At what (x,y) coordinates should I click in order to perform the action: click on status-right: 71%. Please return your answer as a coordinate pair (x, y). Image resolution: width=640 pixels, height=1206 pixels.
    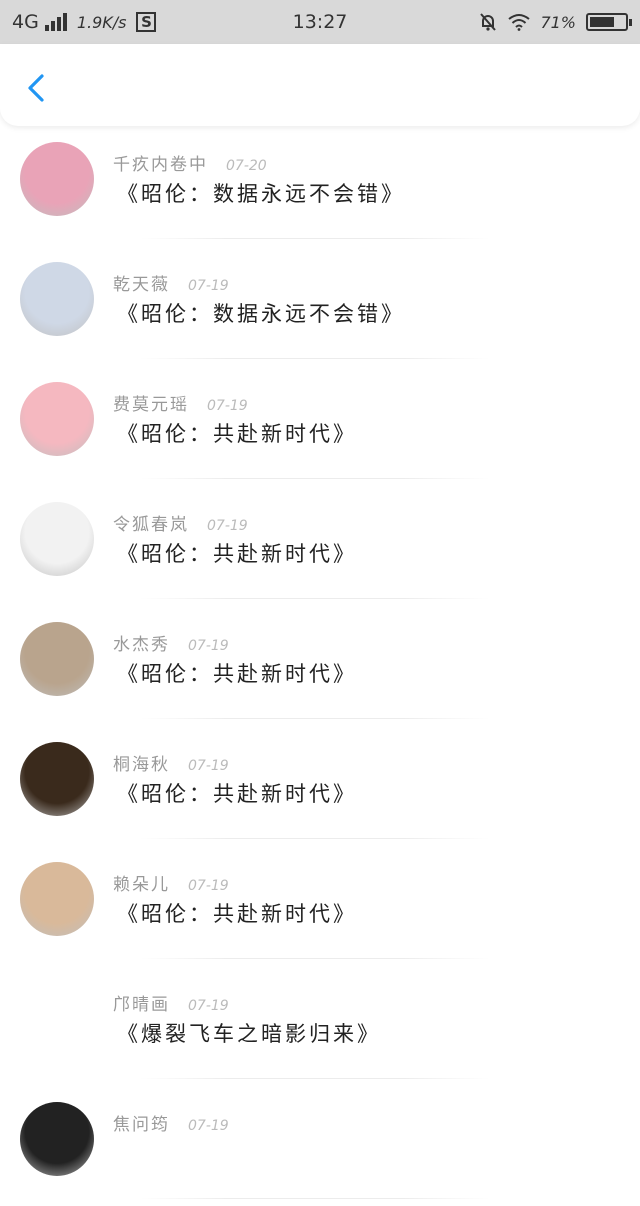
    Looking at the image, I should click on (555, 22).